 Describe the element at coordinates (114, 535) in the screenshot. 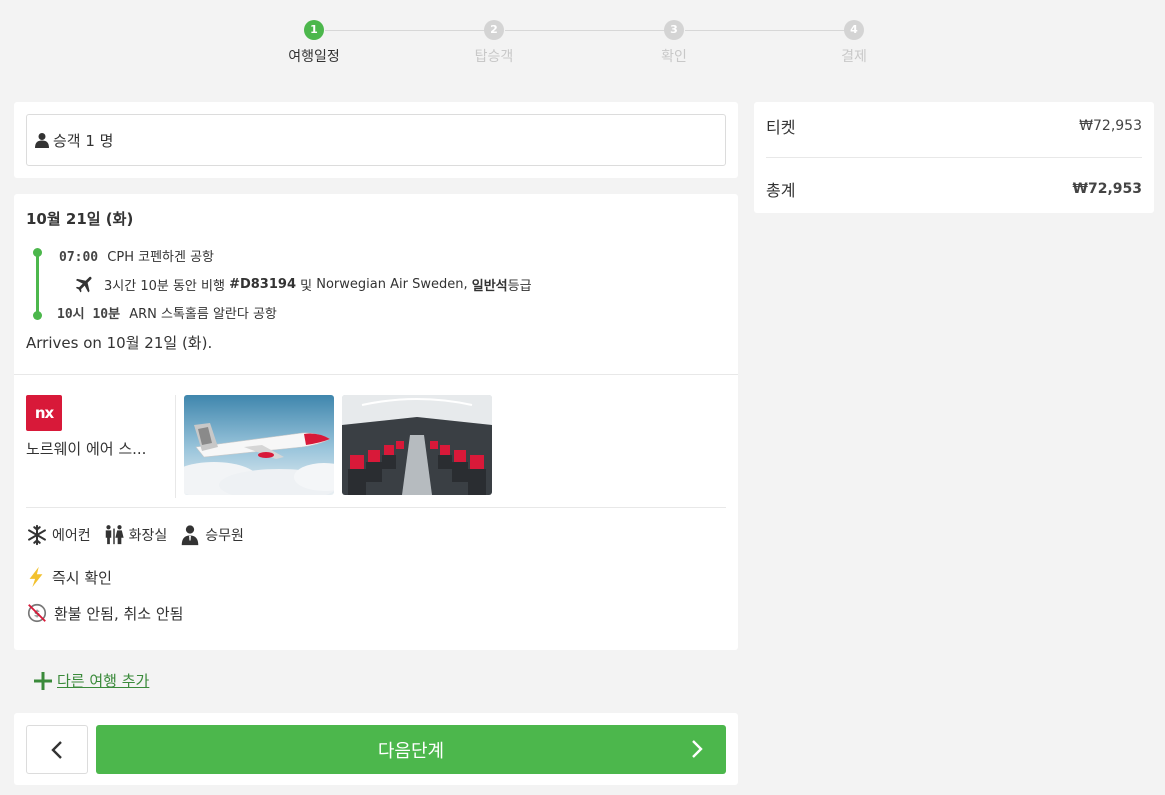

I see `restroom-icon` at that location.